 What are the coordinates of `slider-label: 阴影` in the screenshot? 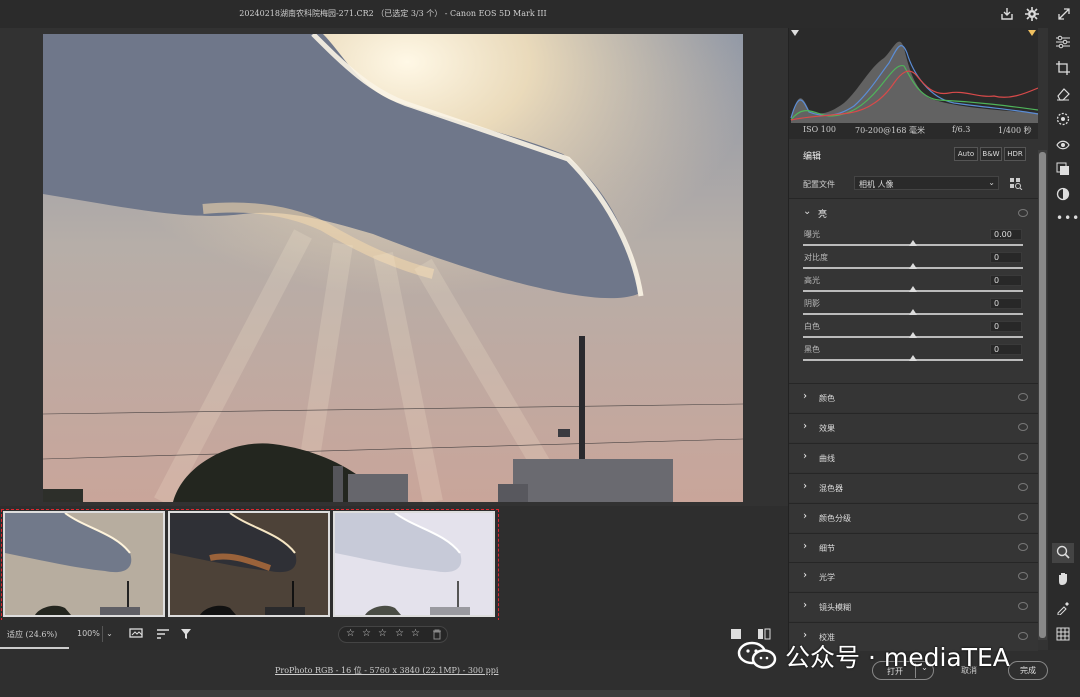 It's located at (812, 303).